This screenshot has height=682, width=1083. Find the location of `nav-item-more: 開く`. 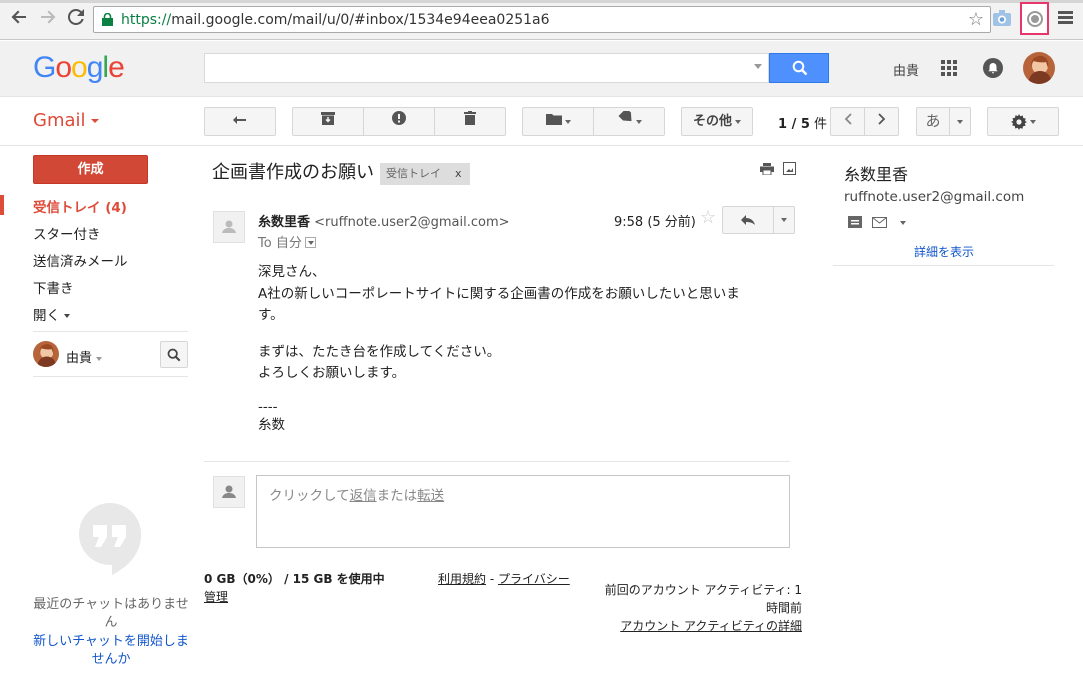

nav-item-more: 開く is located at coordinates (52, 314).